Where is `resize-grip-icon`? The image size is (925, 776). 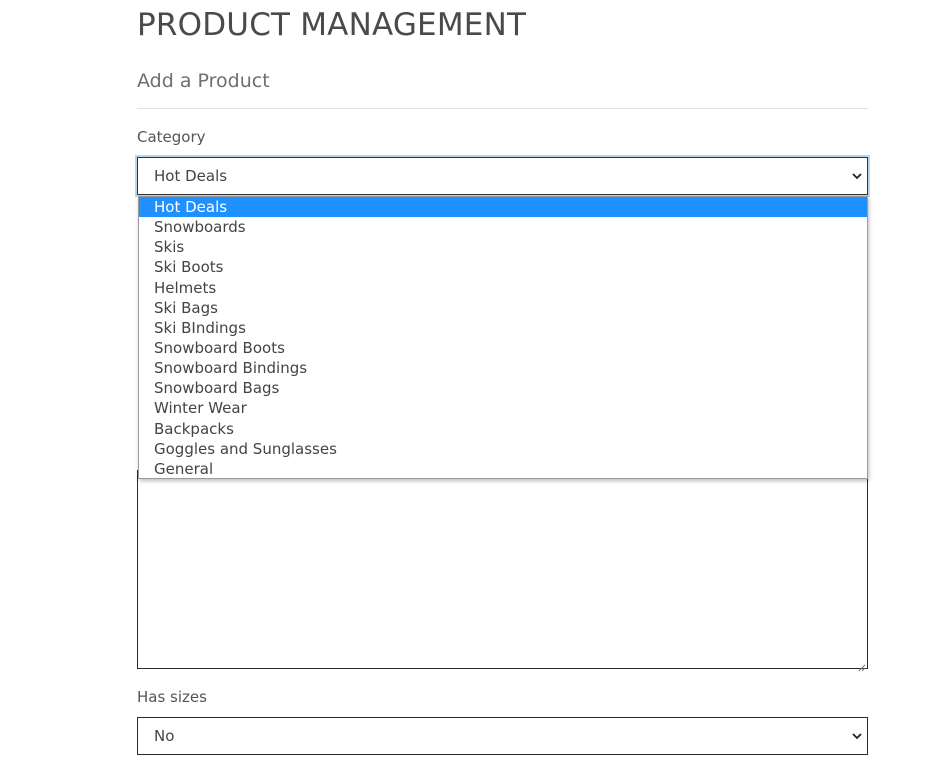
resize-grip-icon is located at coordinates (861, 664).